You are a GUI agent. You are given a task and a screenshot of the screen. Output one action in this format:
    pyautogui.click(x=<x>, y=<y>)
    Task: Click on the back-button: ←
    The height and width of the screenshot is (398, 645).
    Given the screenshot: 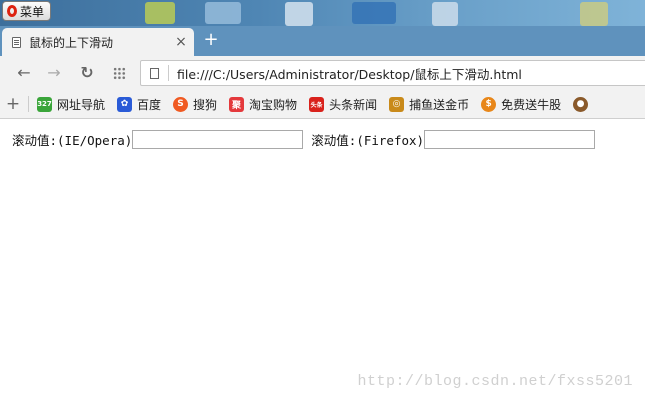 What is the action you would take?
    pyautogui.click(x=24, y=73)
    